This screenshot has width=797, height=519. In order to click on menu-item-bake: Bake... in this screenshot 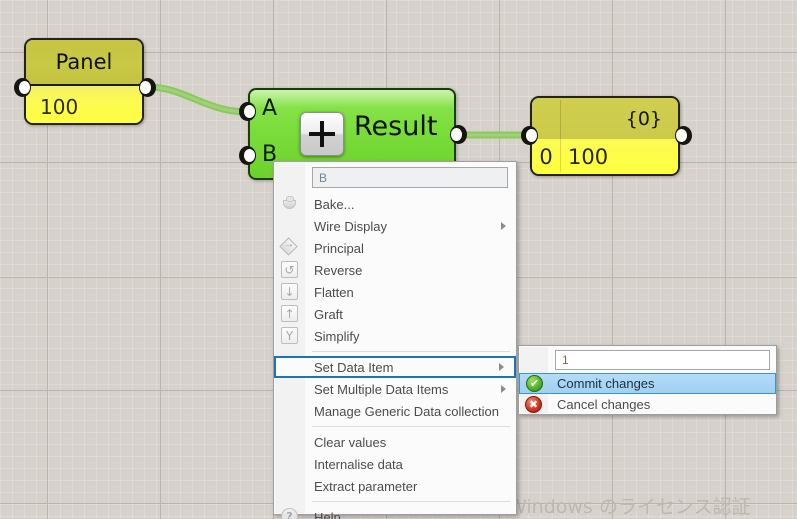, I will do `click(395, 204)`.